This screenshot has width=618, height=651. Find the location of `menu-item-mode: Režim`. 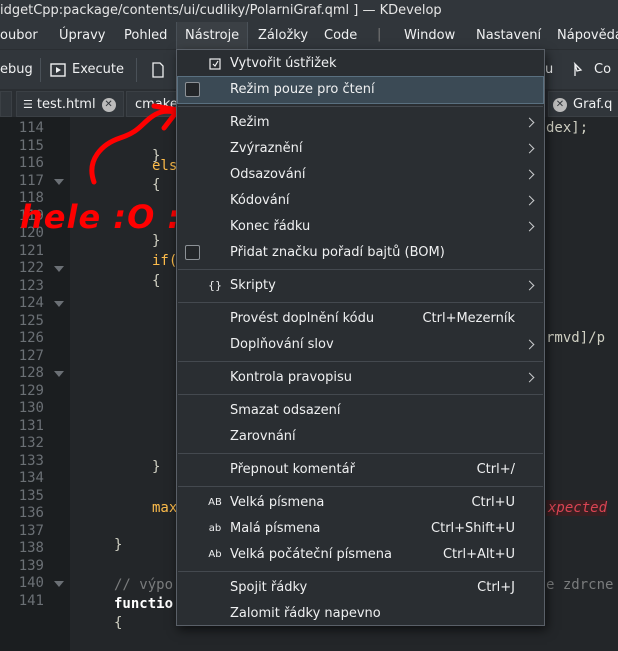

menu-item-mode: Režim is located at coordinates (360, 123).